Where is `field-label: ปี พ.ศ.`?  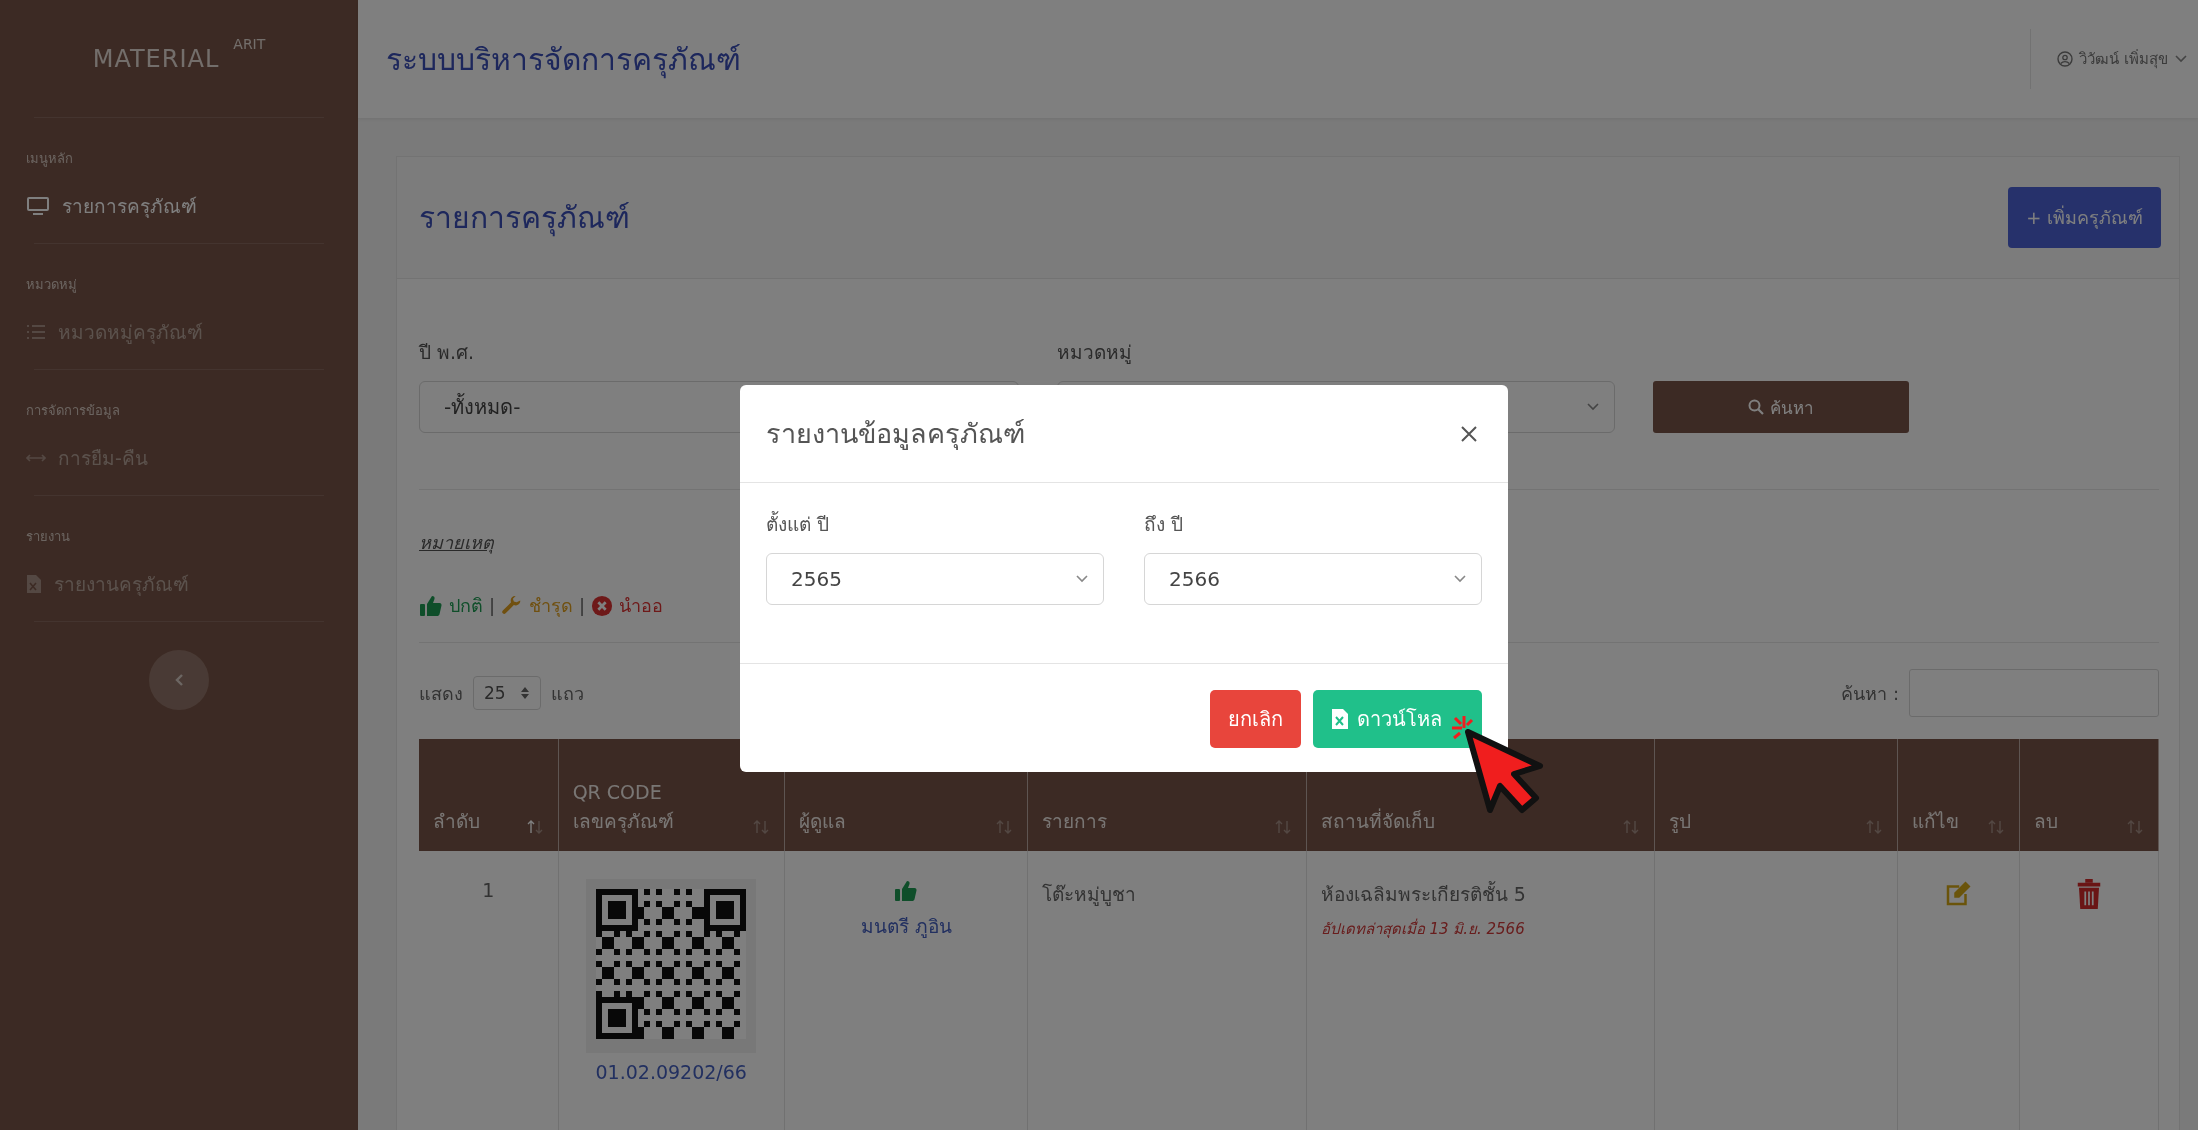 field-label: ปี พ.ศ. is located at coordinates (447, 352).